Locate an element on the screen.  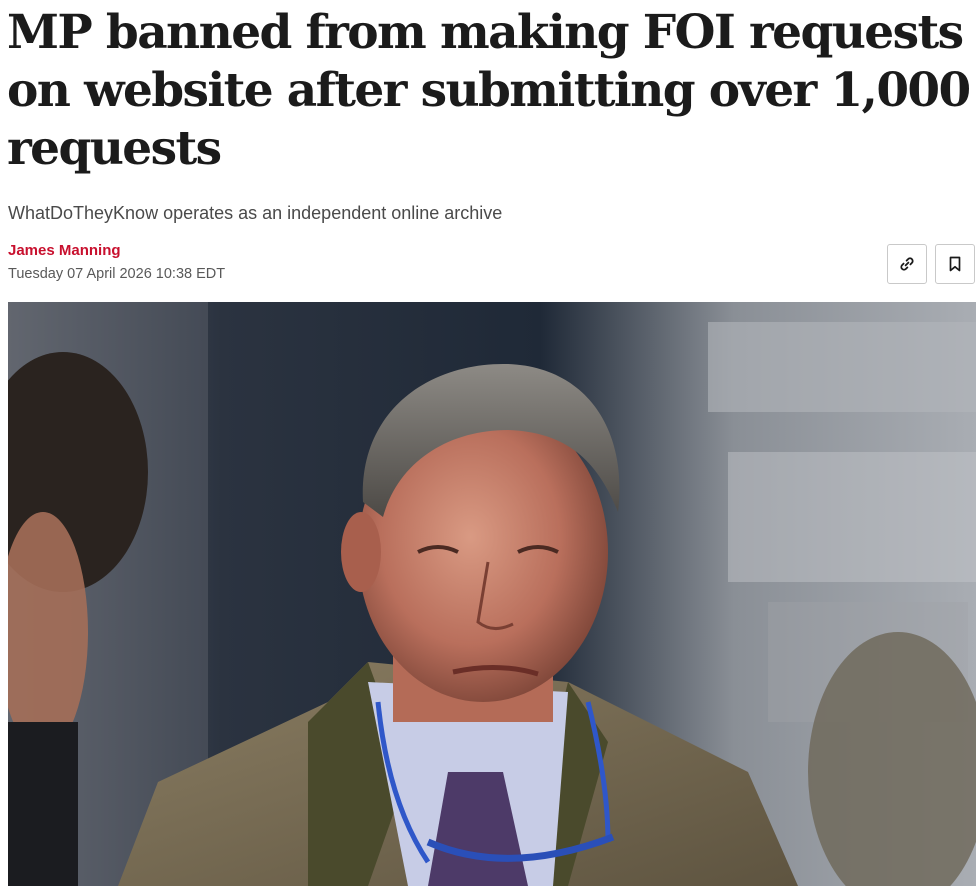
publish-date: Tuesday 07 April 2026 10:38 EDT is located at coordinates (117, 274).